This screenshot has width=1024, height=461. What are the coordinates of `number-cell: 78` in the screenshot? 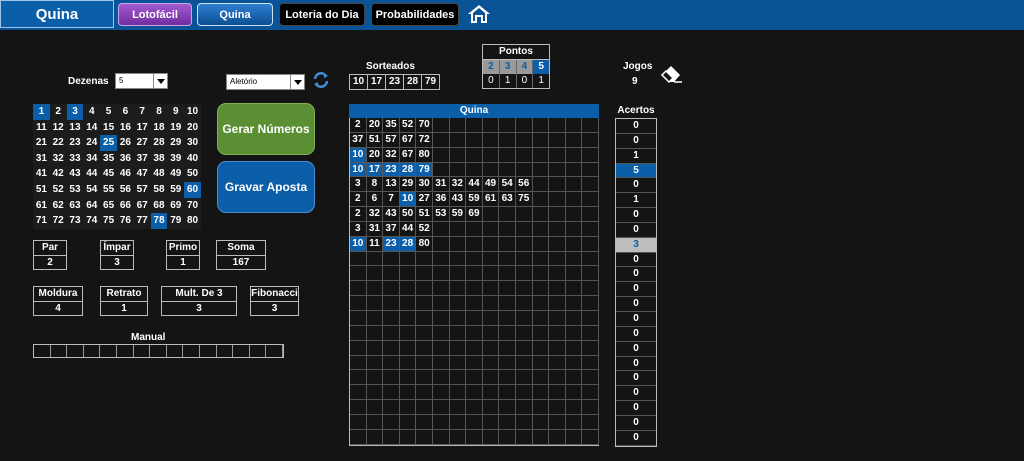 It's located at (159, 221).